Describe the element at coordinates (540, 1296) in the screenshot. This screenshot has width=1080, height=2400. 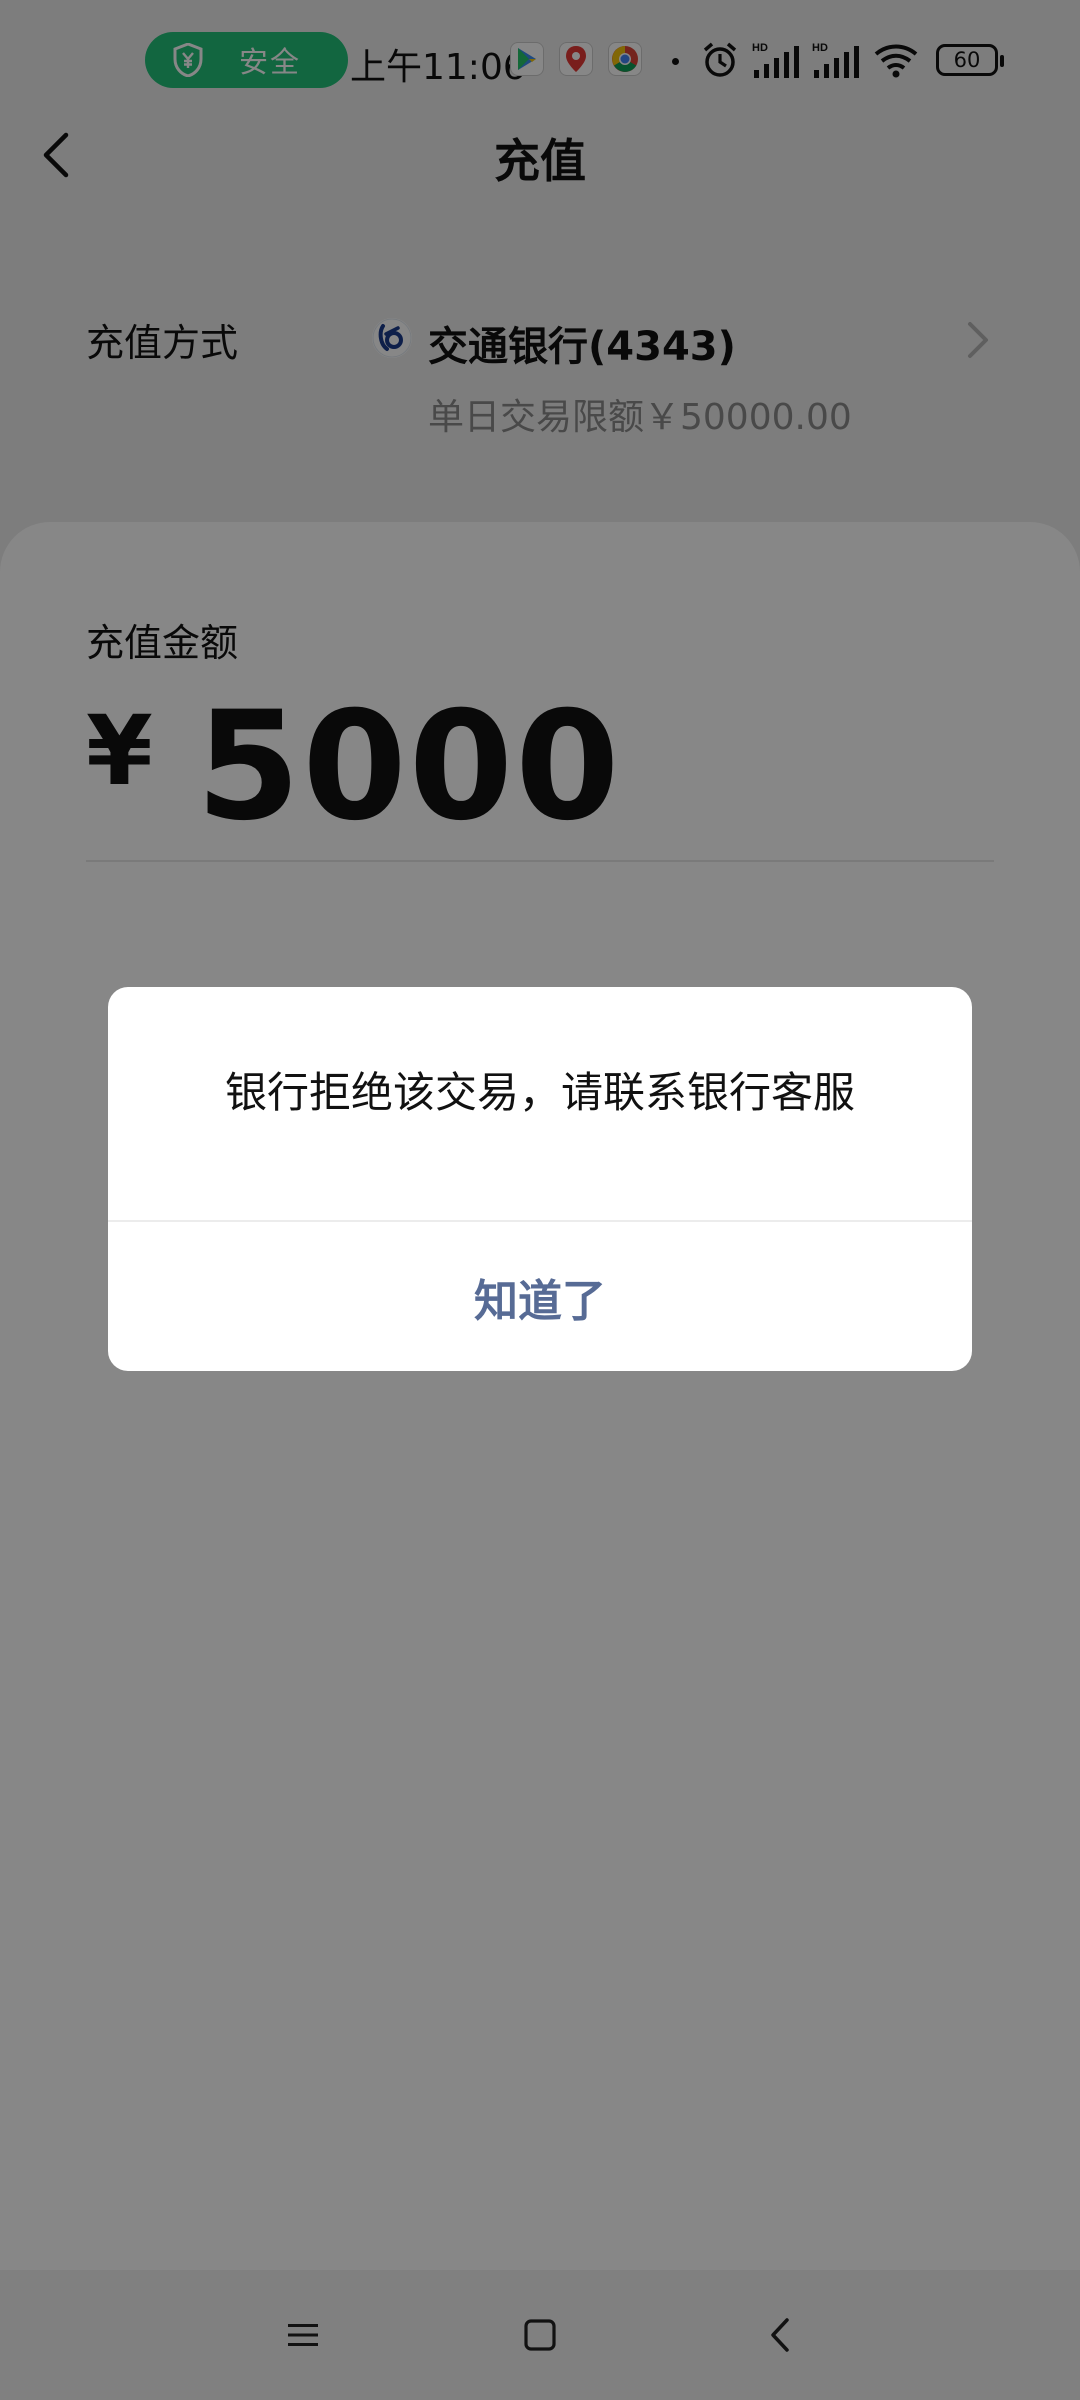
I see `dialog-ok-button: 知道了` at that location.